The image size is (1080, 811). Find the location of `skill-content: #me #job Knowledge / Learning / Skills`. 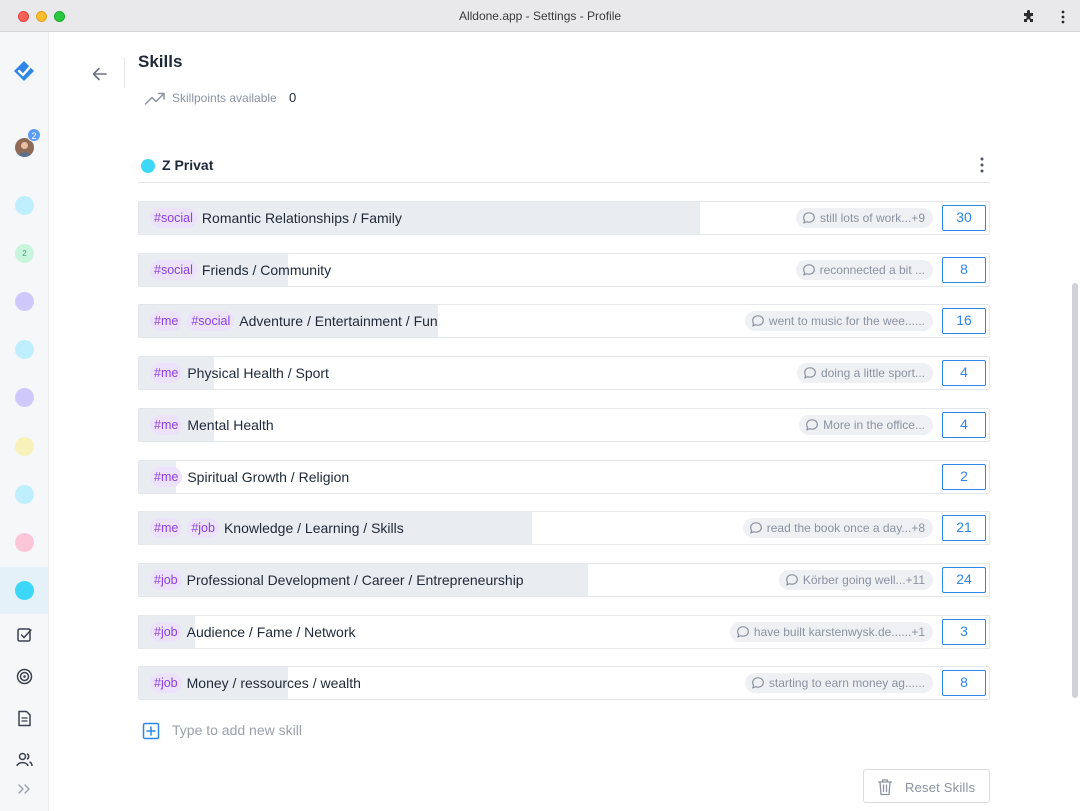

skill-content: #me #job Knowledge / Learning / Skills is located at coordinates (277, 528).